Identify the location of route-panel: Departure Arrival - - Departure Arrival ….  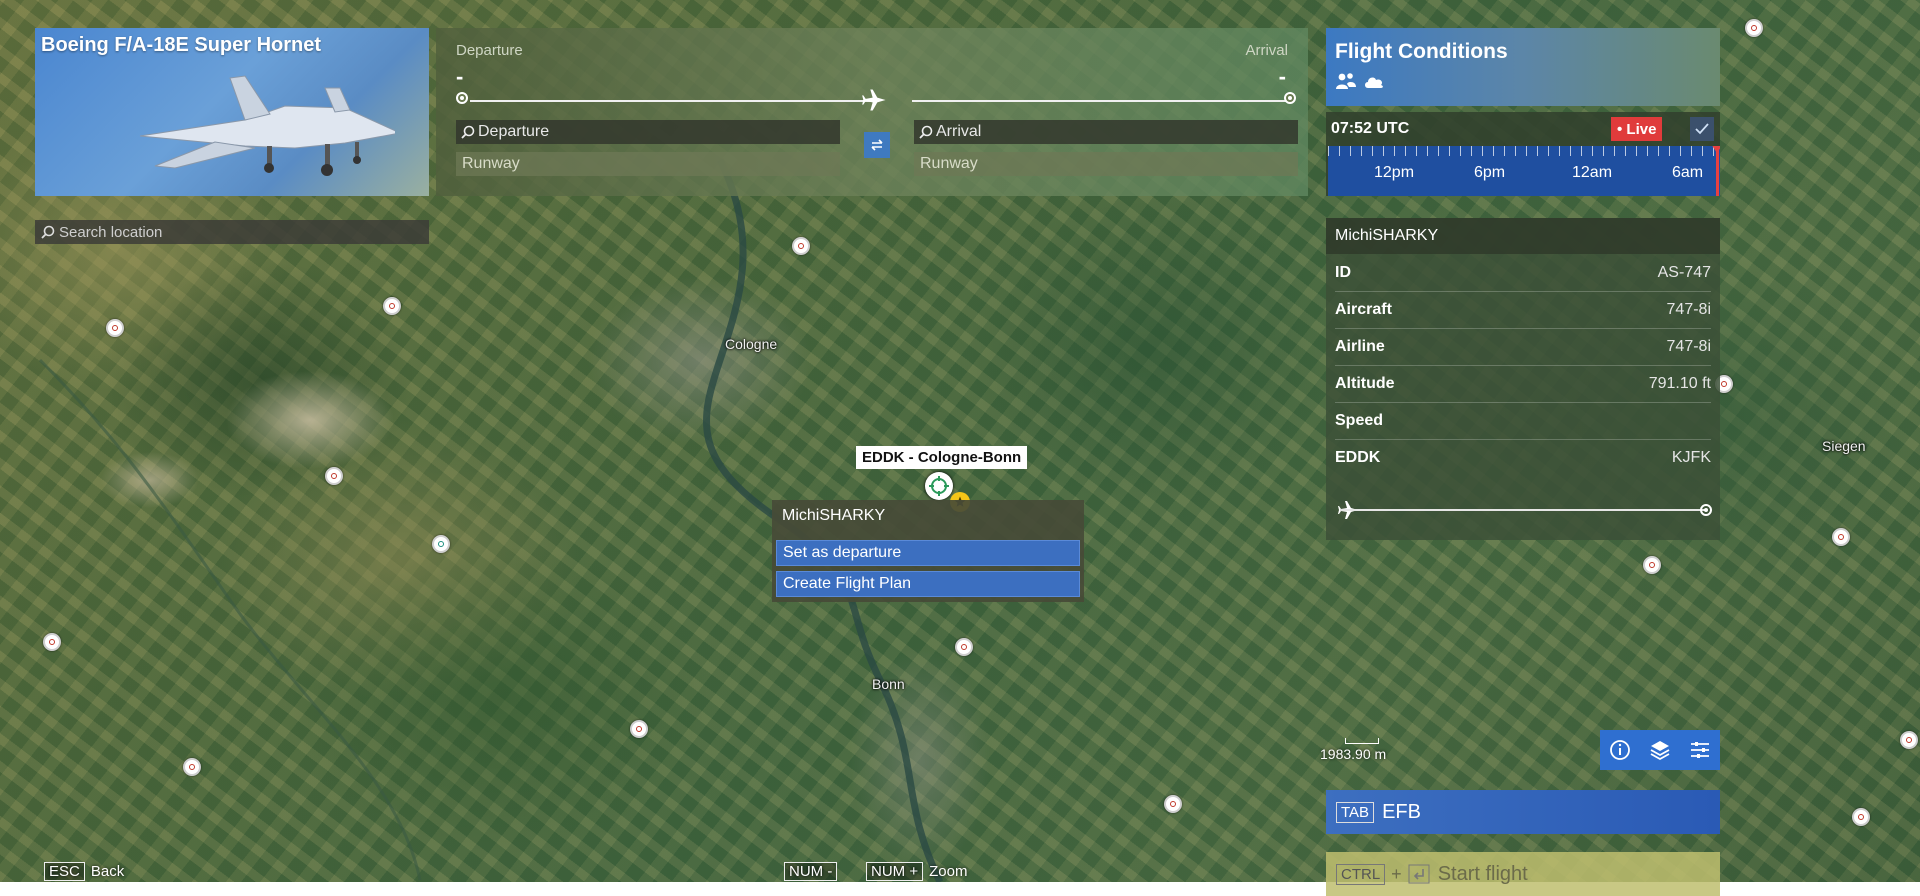
(872, 112).